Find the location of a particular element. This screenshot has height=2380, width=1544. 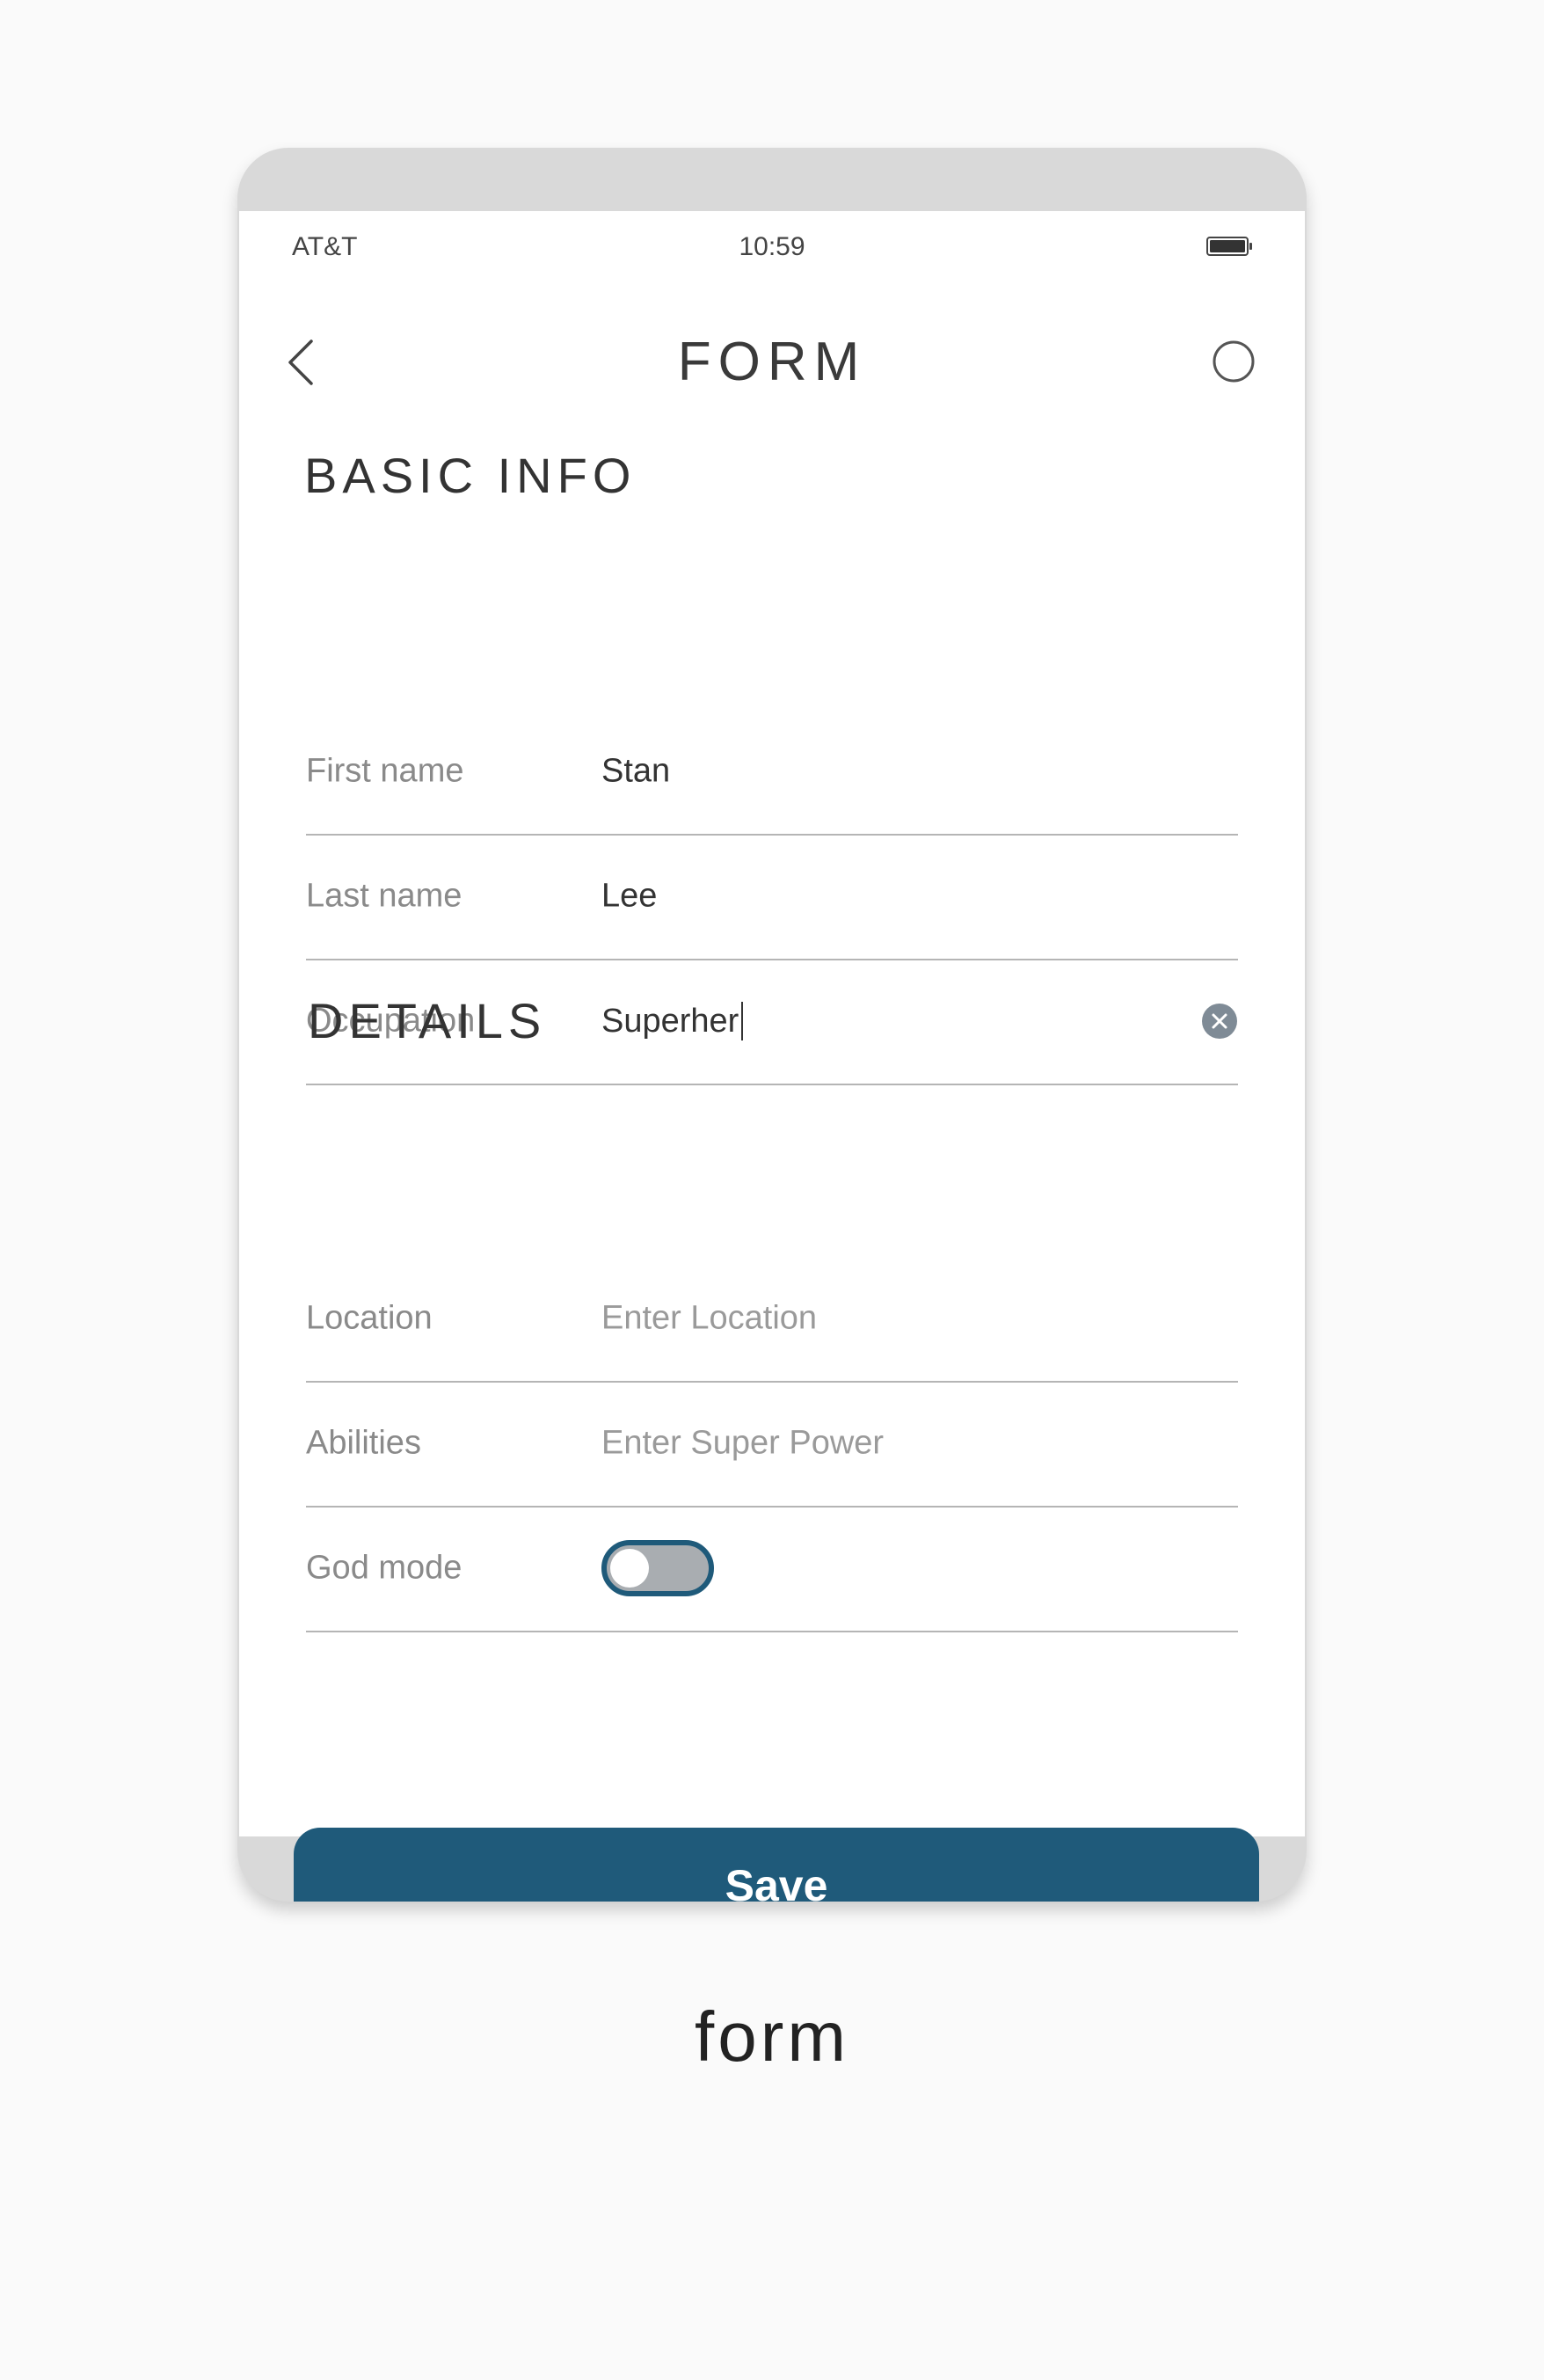

clear-icon is located at coordinates (1219, 1021).